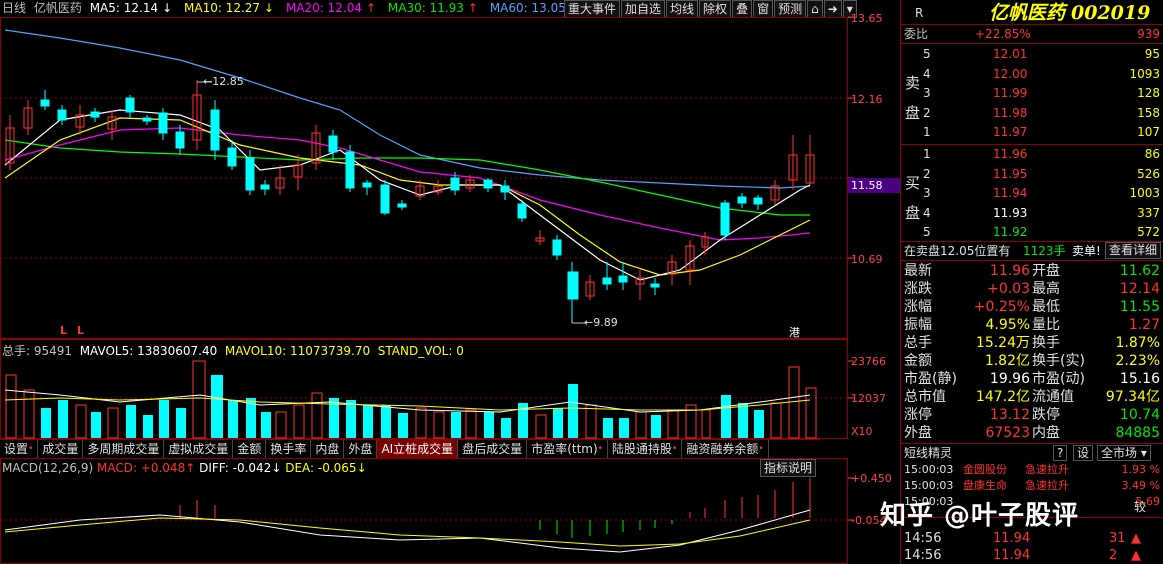 This screenshot has width=1163, height=564. What do you see at coordinates (1007, 325) in the screenshot?
I see `stat-value: 4.95%` at bounding box center [1007, 325].